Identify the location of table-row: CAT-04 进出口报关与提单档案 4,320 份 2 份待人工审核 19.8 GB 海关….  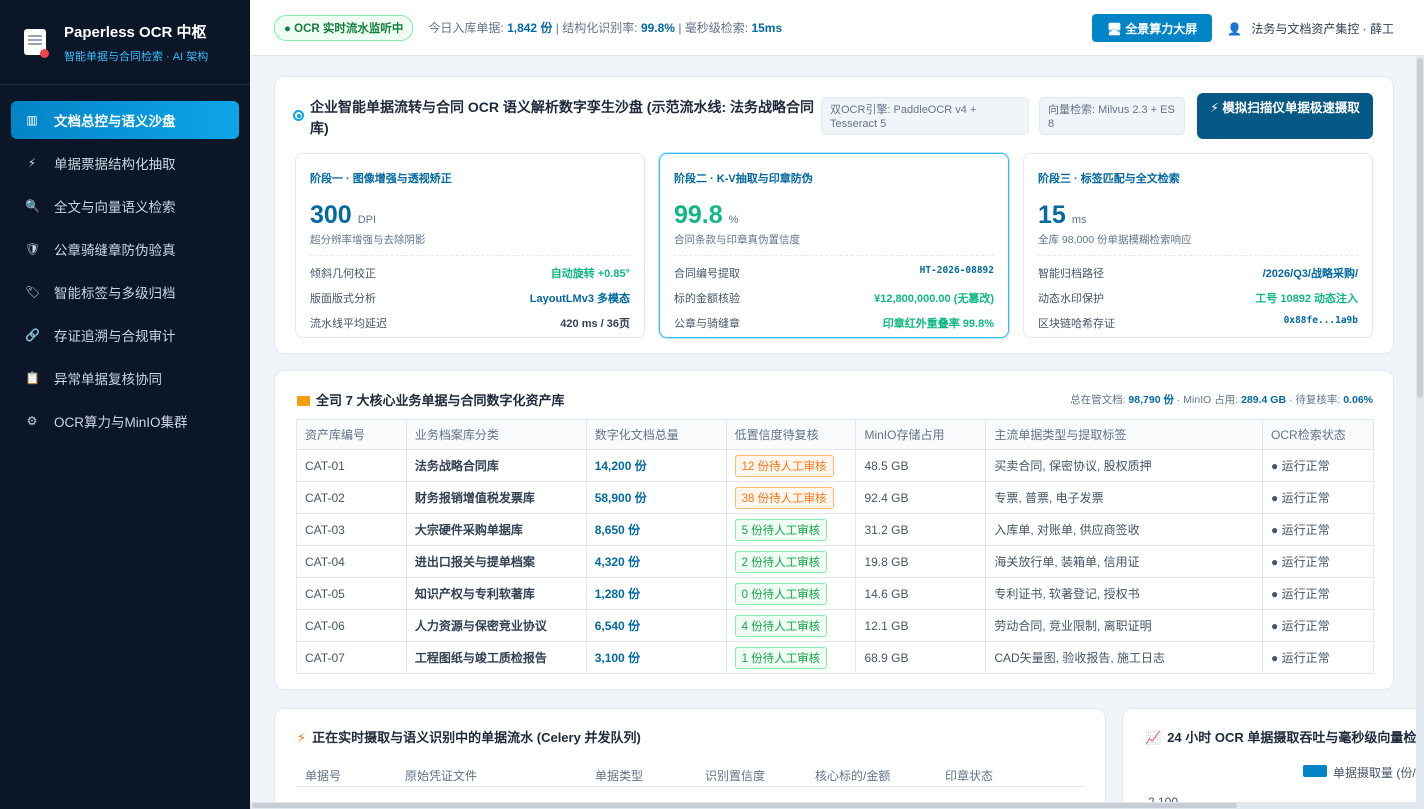
(835, 561).